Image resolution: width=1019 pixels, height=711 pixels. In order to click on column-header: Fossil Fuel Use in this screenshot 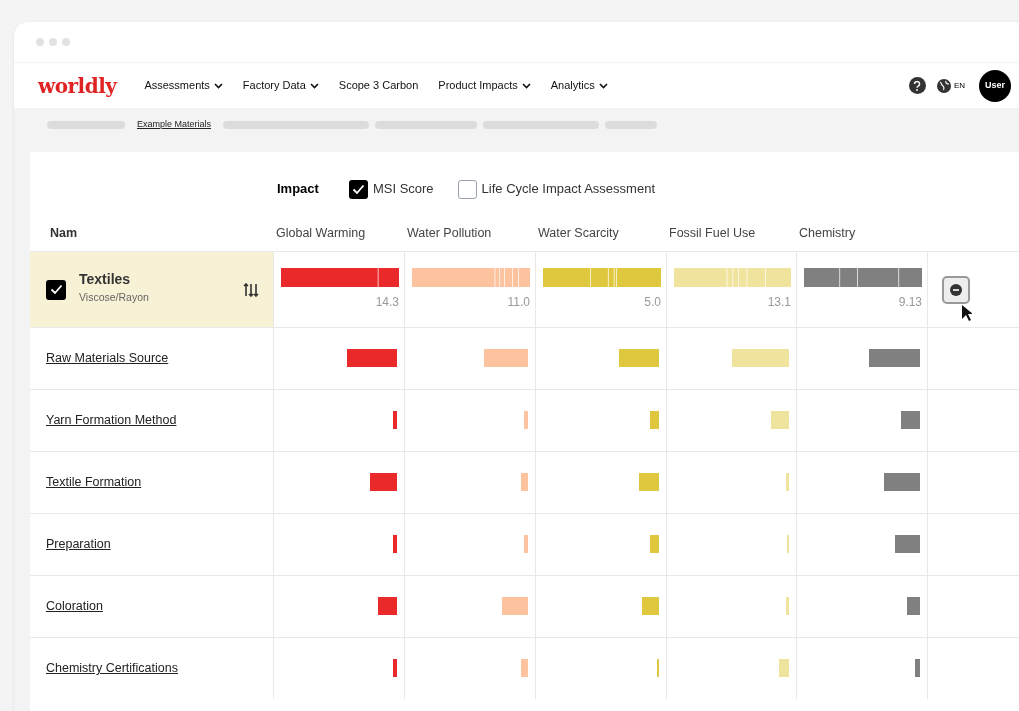, I will do `click(712, 233)`.